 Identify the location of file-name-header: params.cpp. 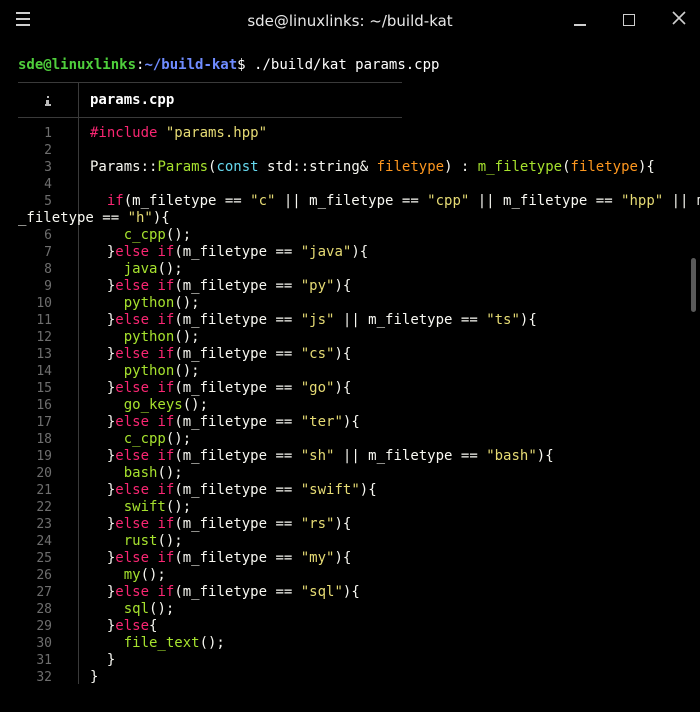
(132, 100).